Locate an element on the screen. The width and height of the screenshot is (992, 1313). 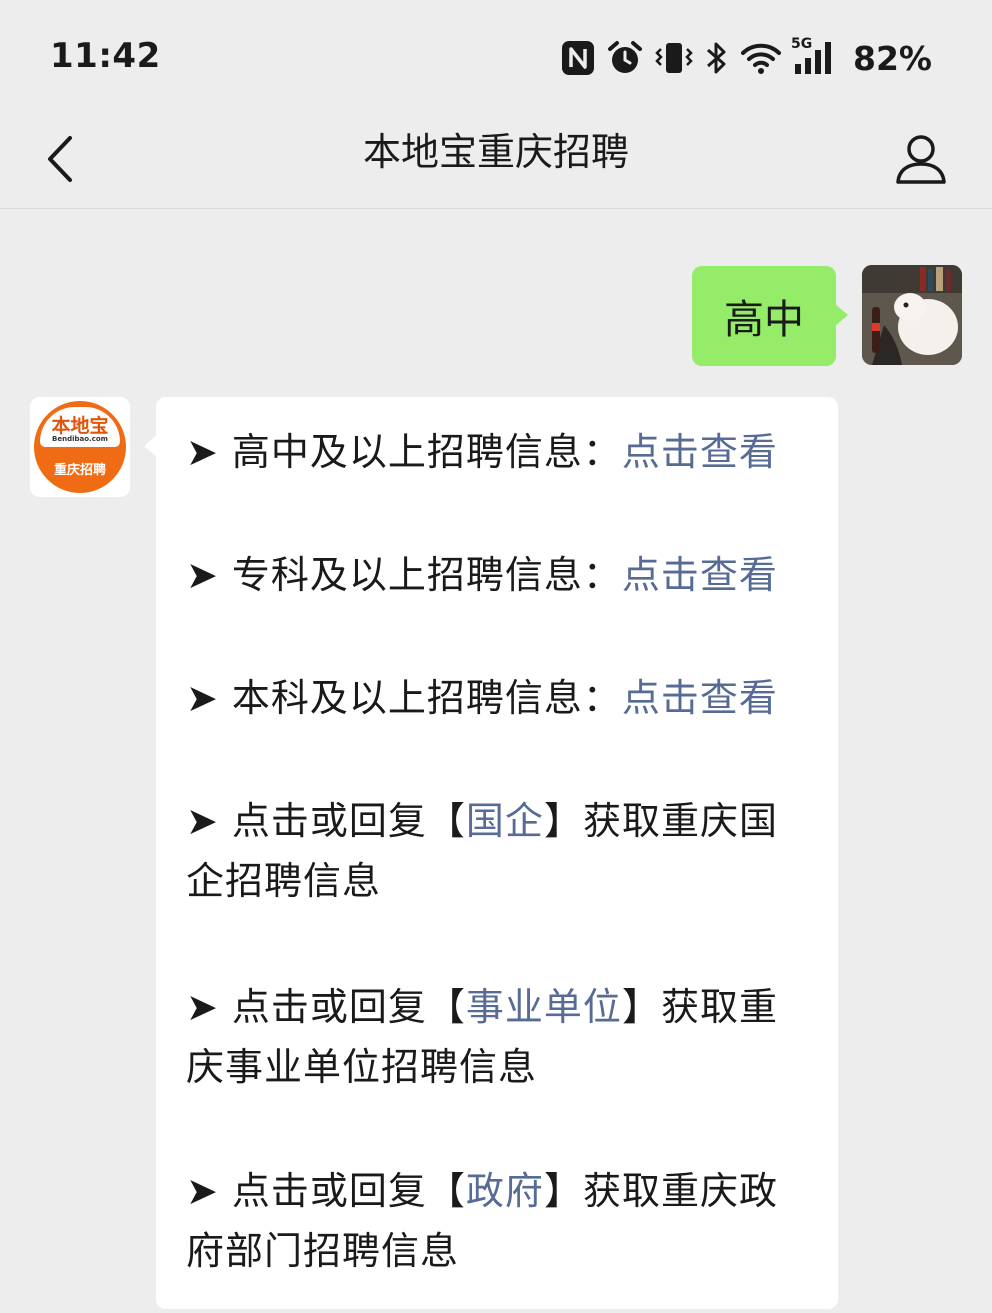
status-bar: 11:42 5G 82% is located at coordinates (496, 55).